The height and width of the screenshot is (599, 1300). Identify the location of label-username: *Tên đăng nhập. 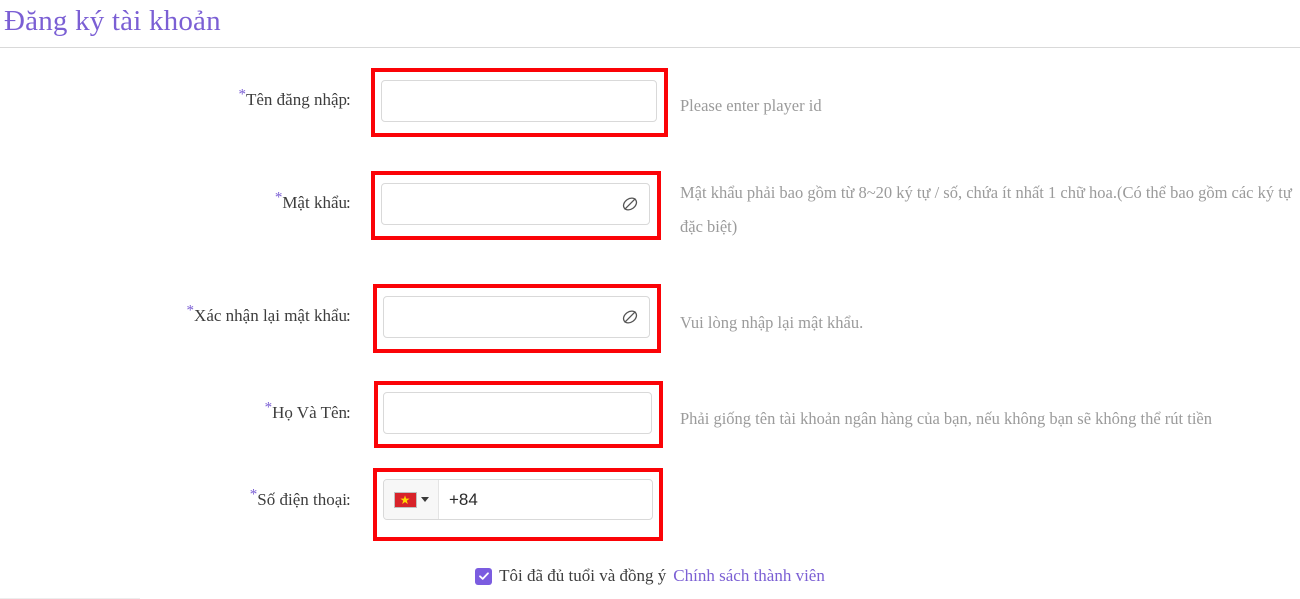
(292, 98).